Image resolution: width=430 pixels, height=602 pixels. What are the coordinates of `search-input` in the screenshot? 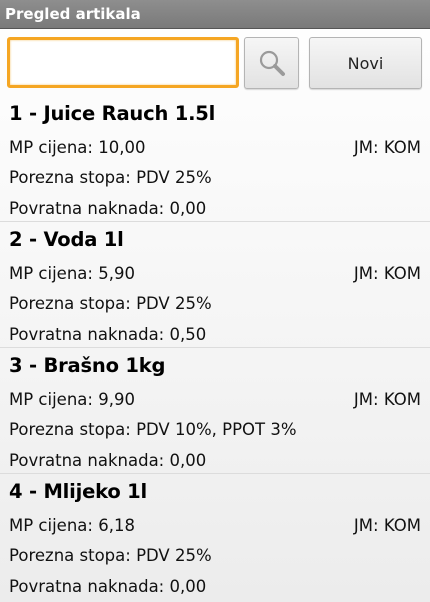 It's located at (123, 62).